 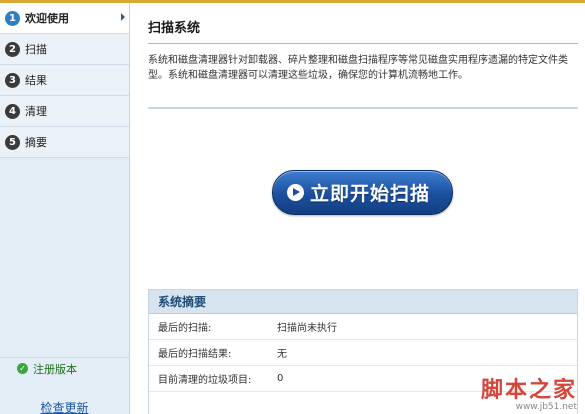 I want to click on sidebar-step-welcome: 1 欢迎使用, so click(x=64, y=18).